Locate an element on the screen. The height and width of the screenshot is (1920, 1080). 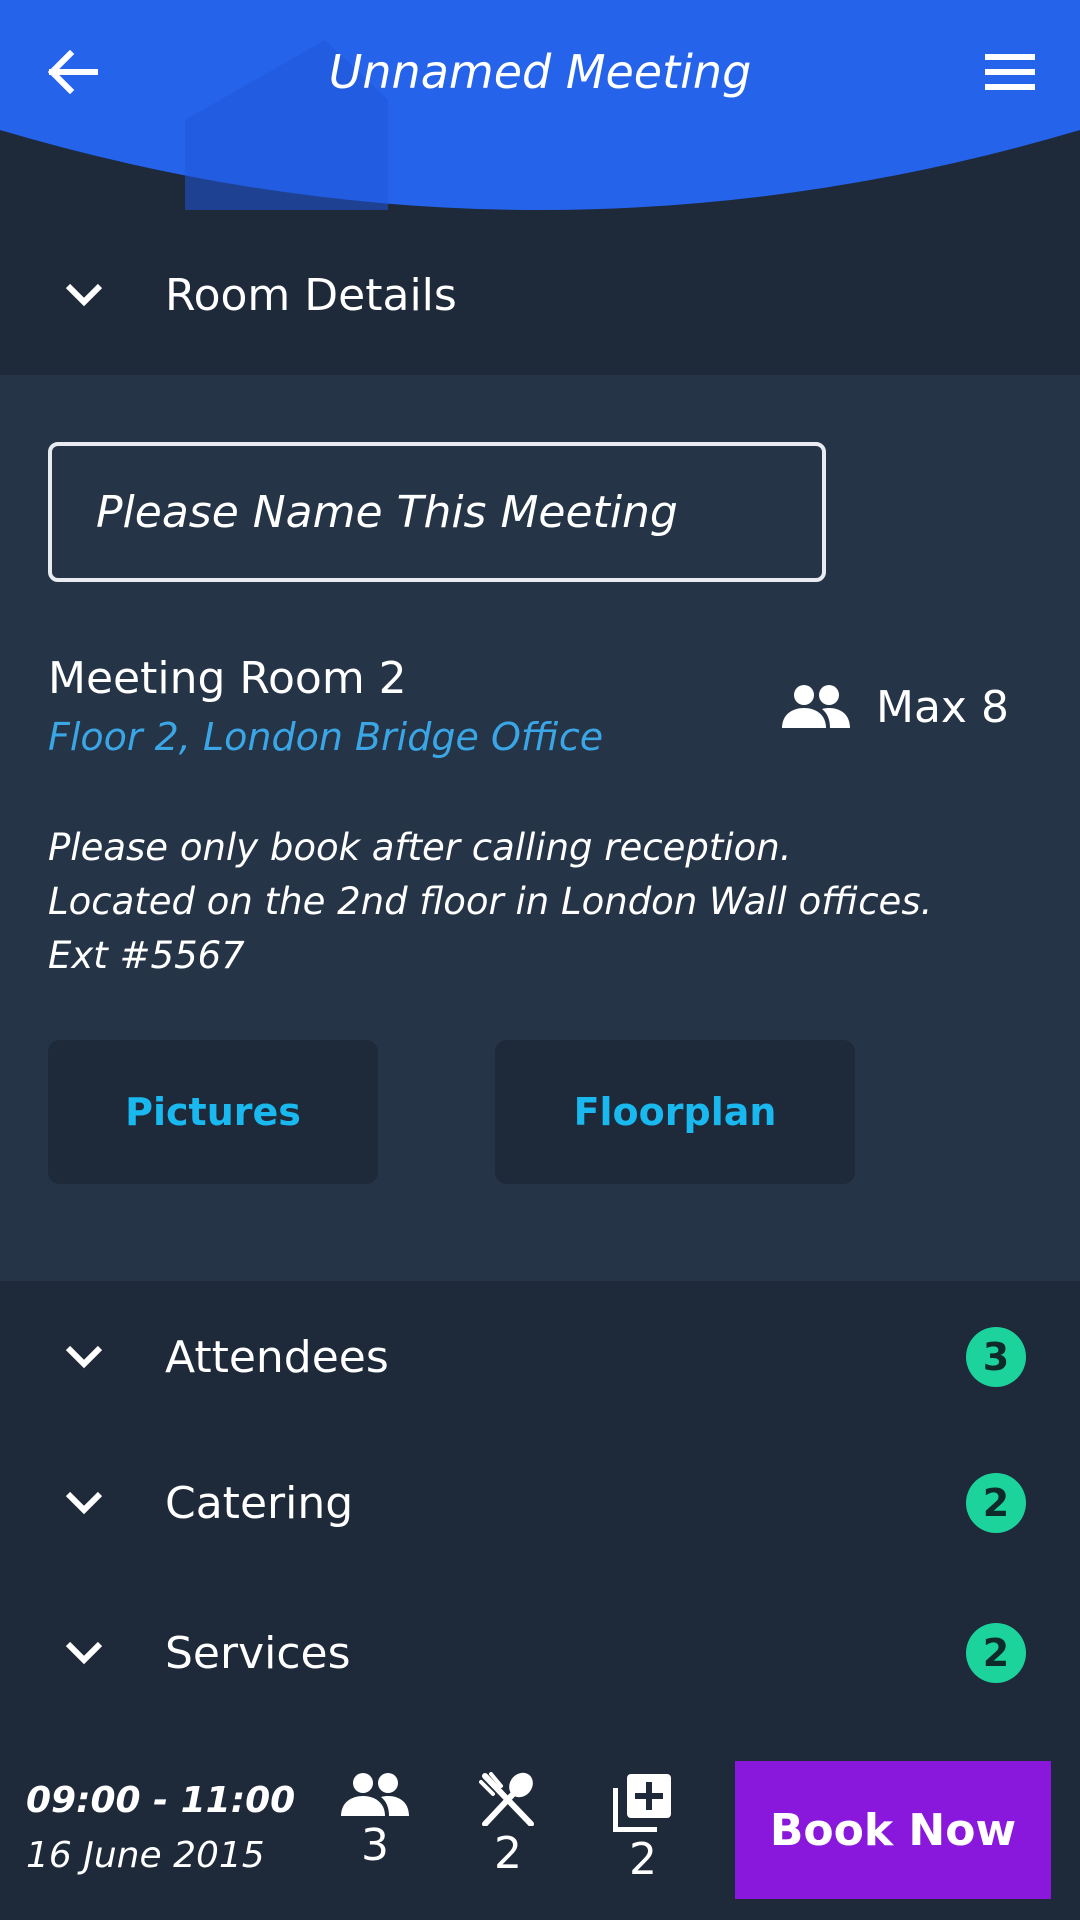
room-location-link: Floor 2, London Bridge Office is located at coordinates (325, 737).